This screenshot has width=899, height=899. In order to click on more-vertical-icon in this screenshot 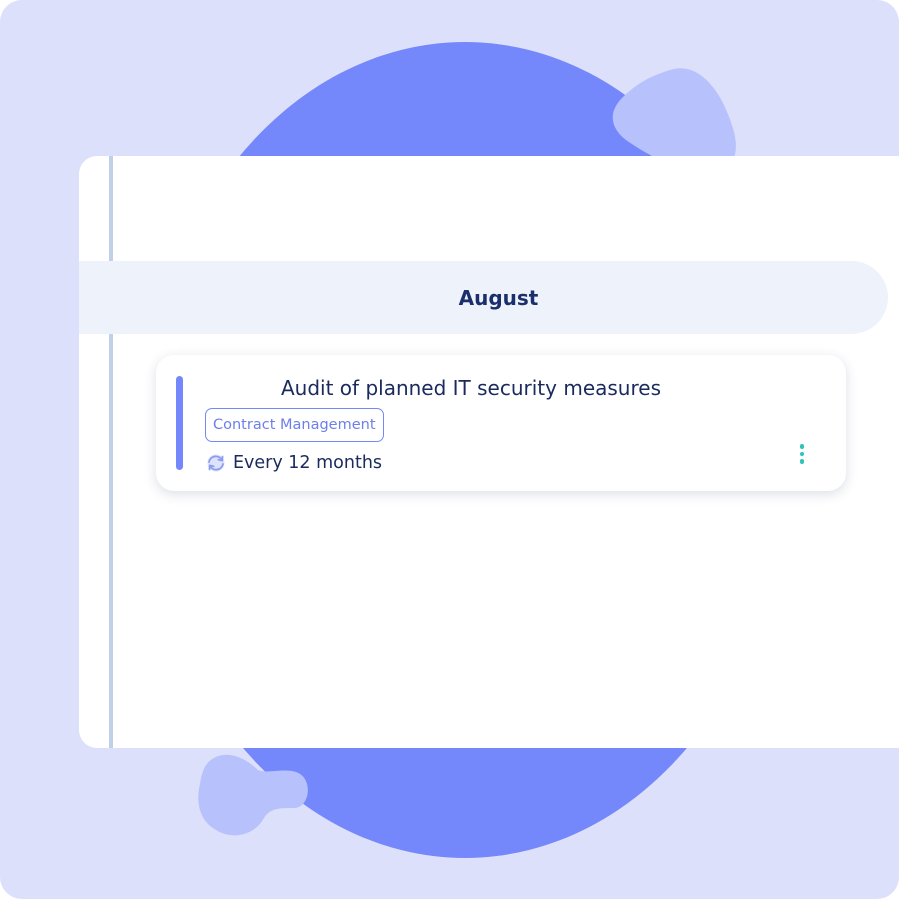, I will do `click(802, 454)`.